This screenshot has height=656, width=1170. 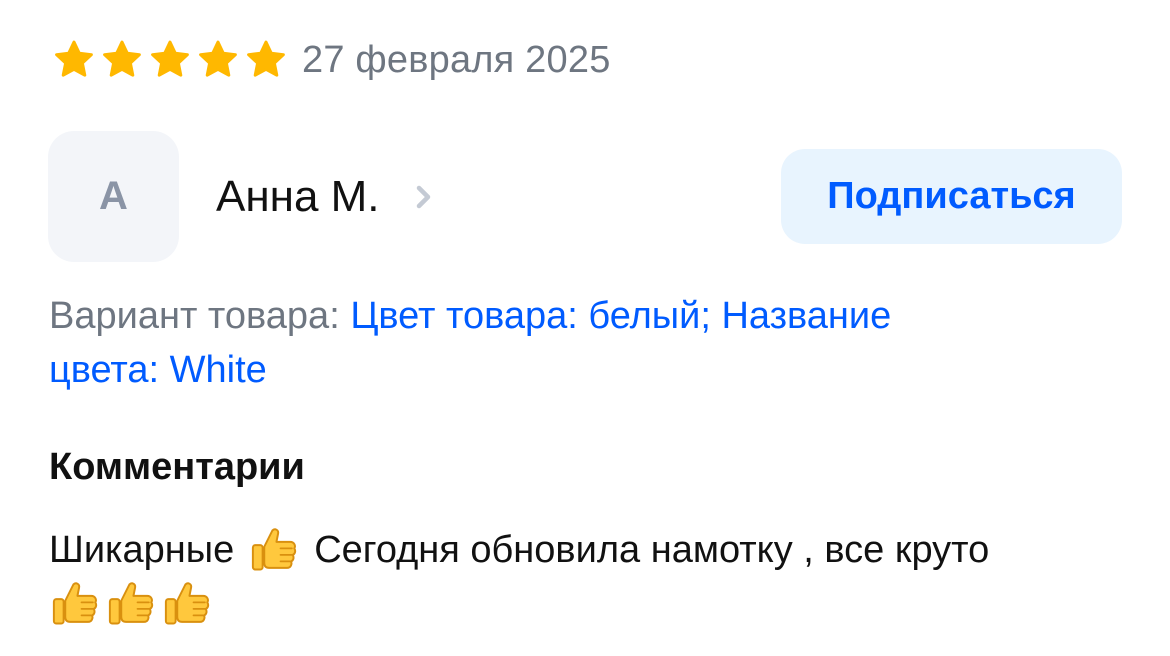 I want to click on rating-row: 27 февраля 2025, so click(x=331, y=60).